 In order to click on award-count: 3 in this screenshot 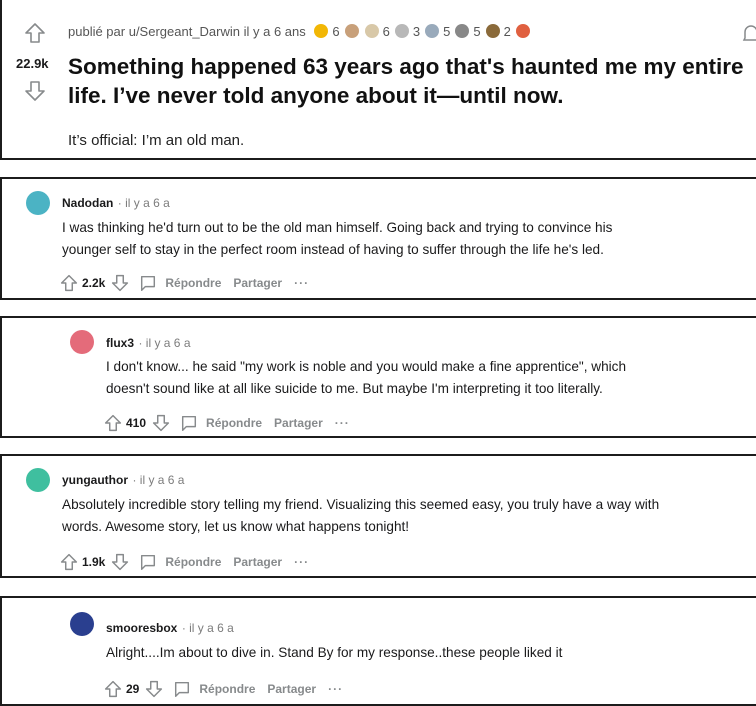, I will do `click(416, 31)`.